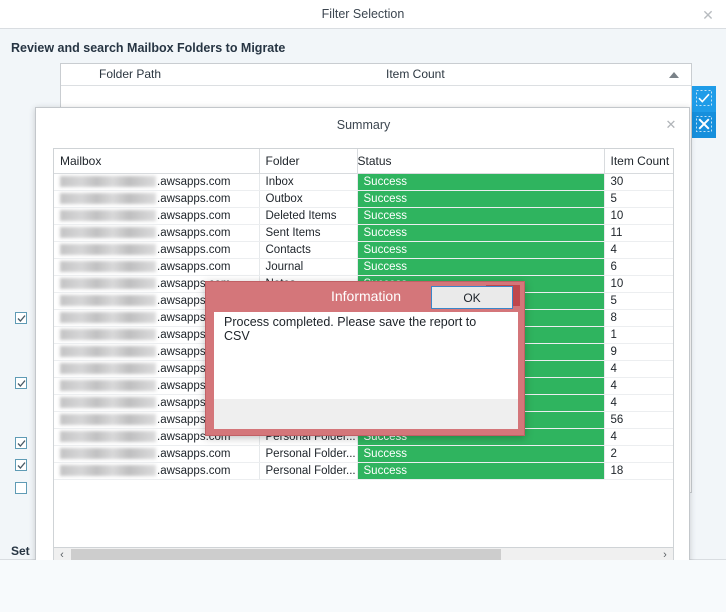 Image resolution: width=726 pixels, height=612 pixels. I want to click on select-all-icon, so click(704, 99).